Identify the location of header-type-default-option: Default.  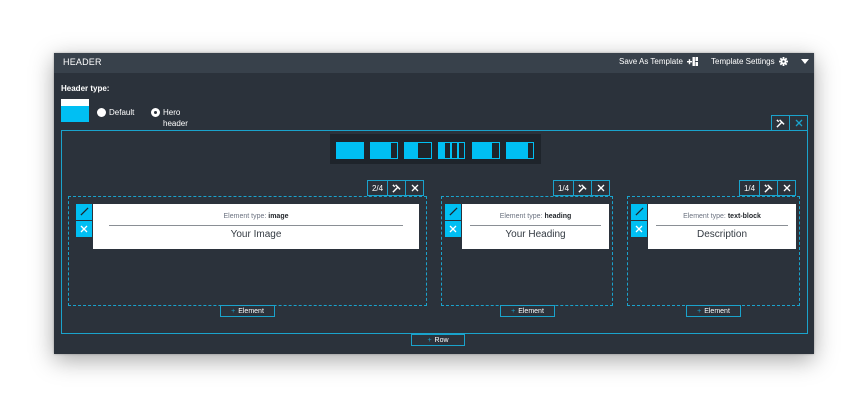
(115, 112).